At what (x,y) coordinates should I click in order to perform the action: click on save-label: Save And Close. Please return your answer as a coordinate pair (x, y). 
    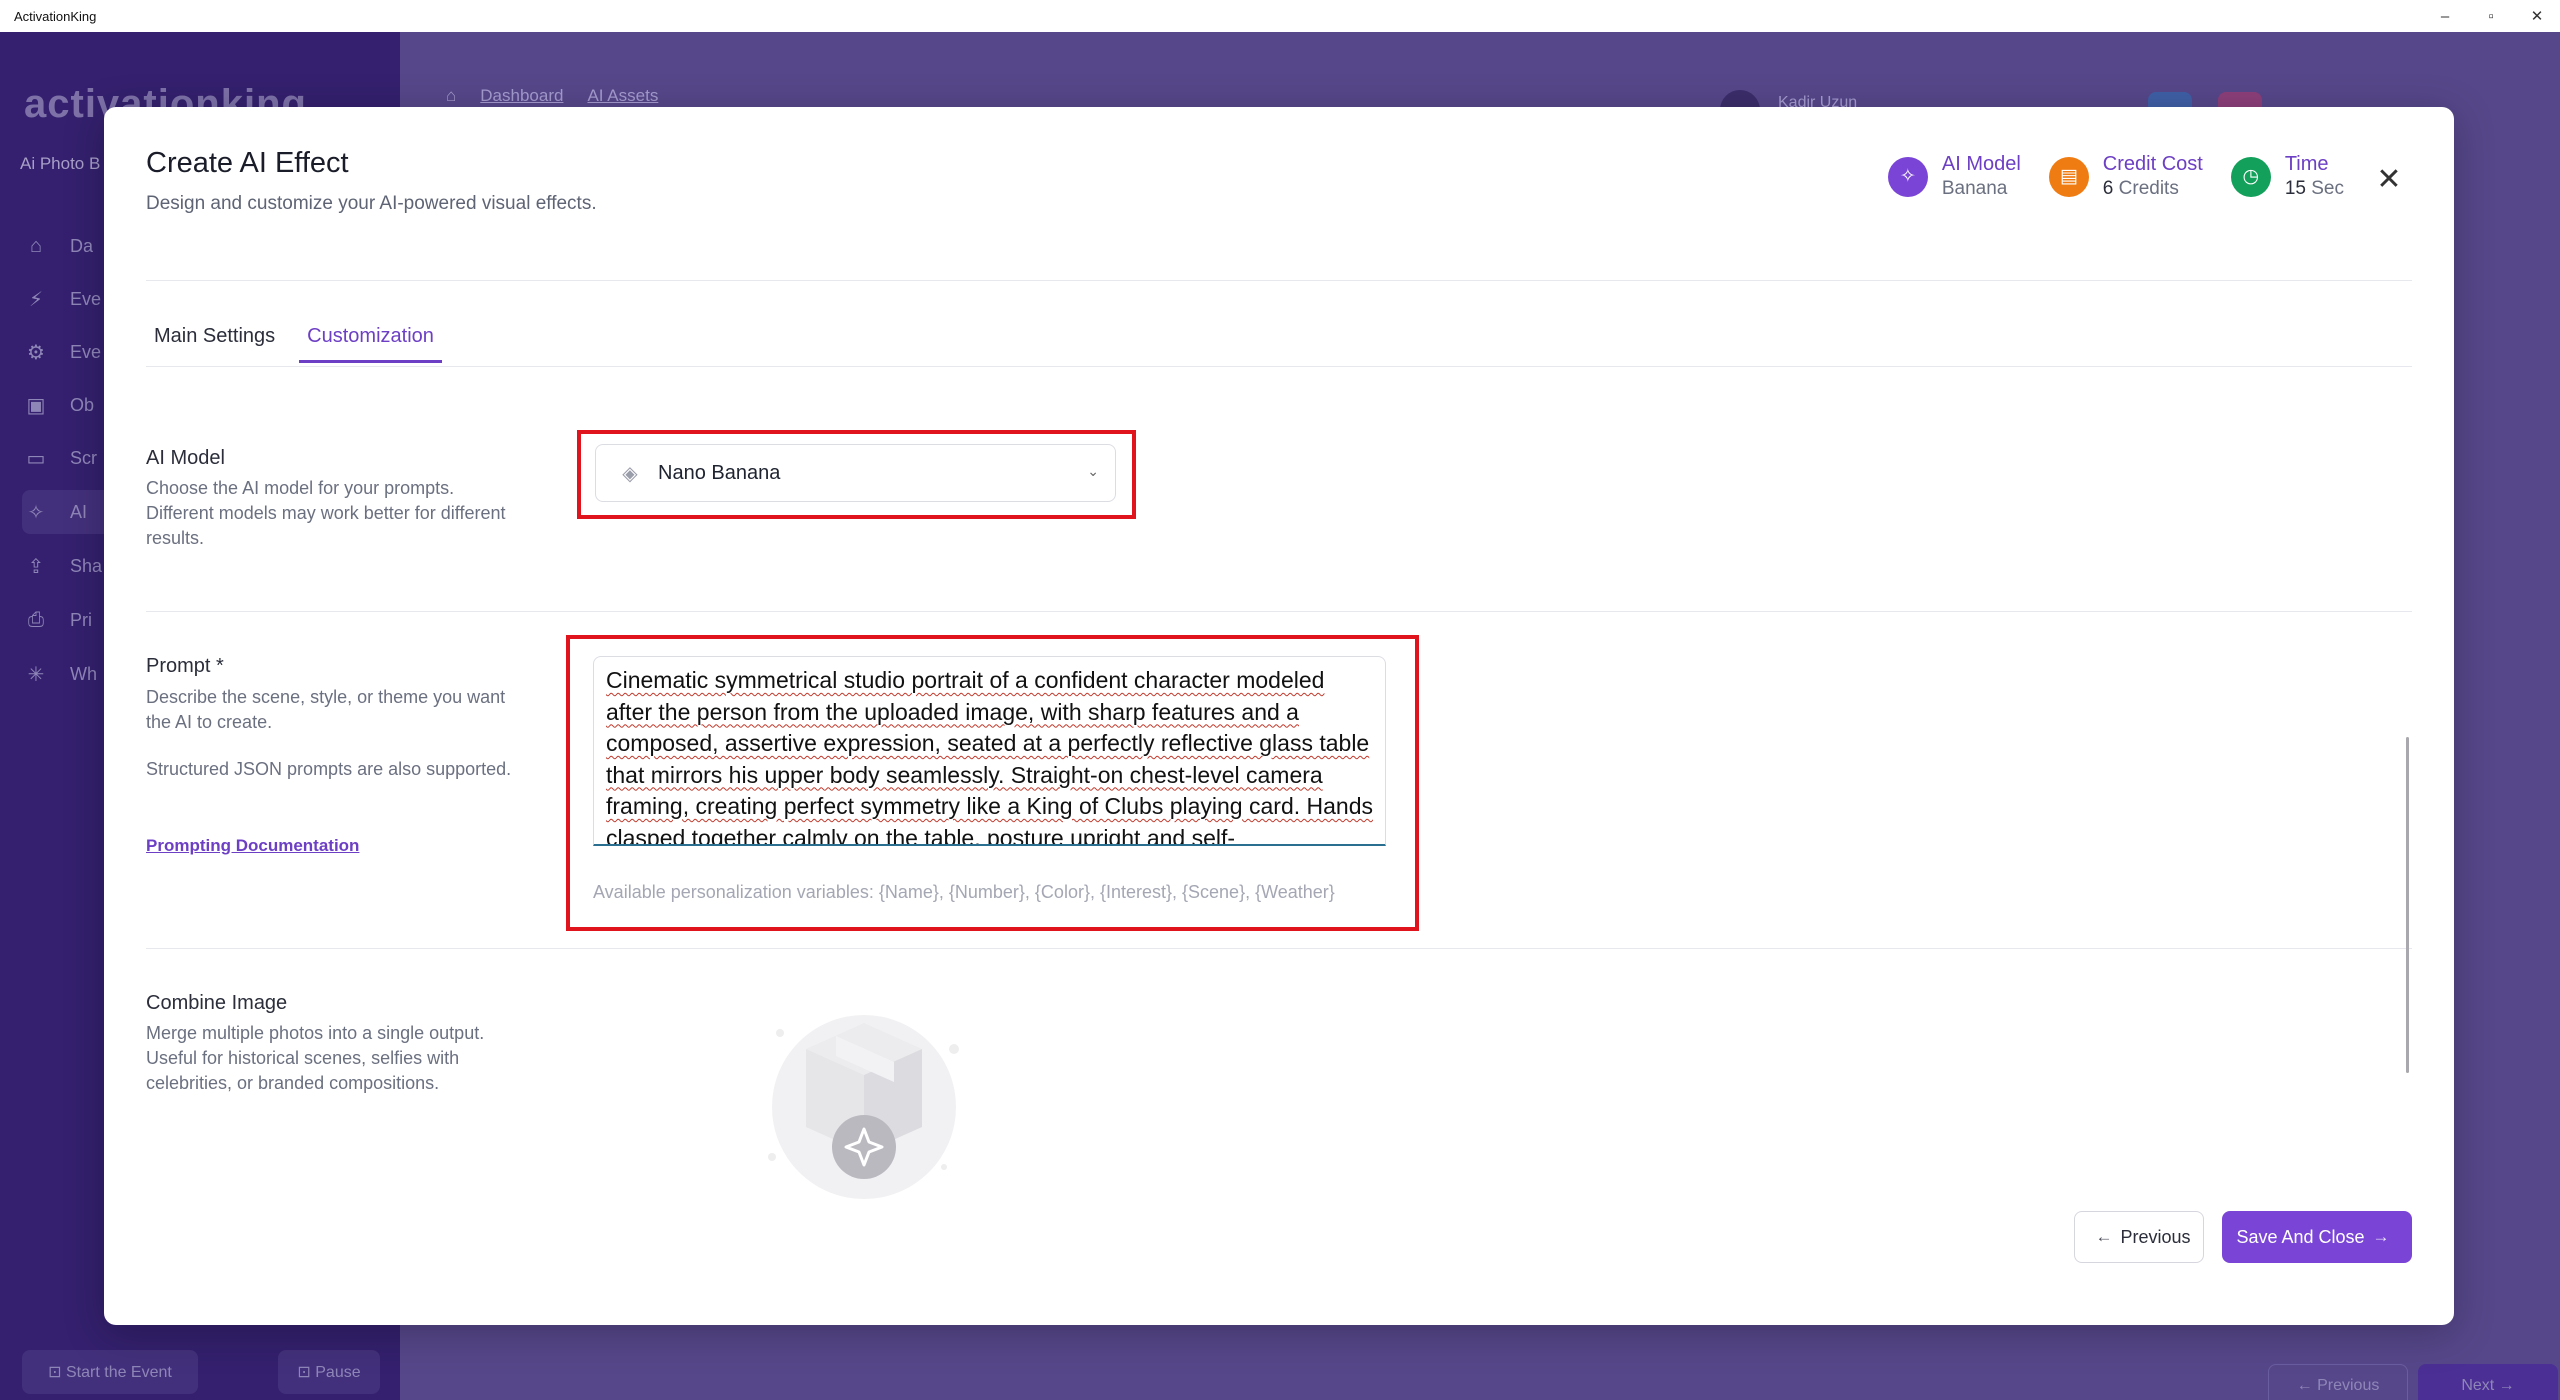
    Looking at the image, I should click on (2300, 1236).